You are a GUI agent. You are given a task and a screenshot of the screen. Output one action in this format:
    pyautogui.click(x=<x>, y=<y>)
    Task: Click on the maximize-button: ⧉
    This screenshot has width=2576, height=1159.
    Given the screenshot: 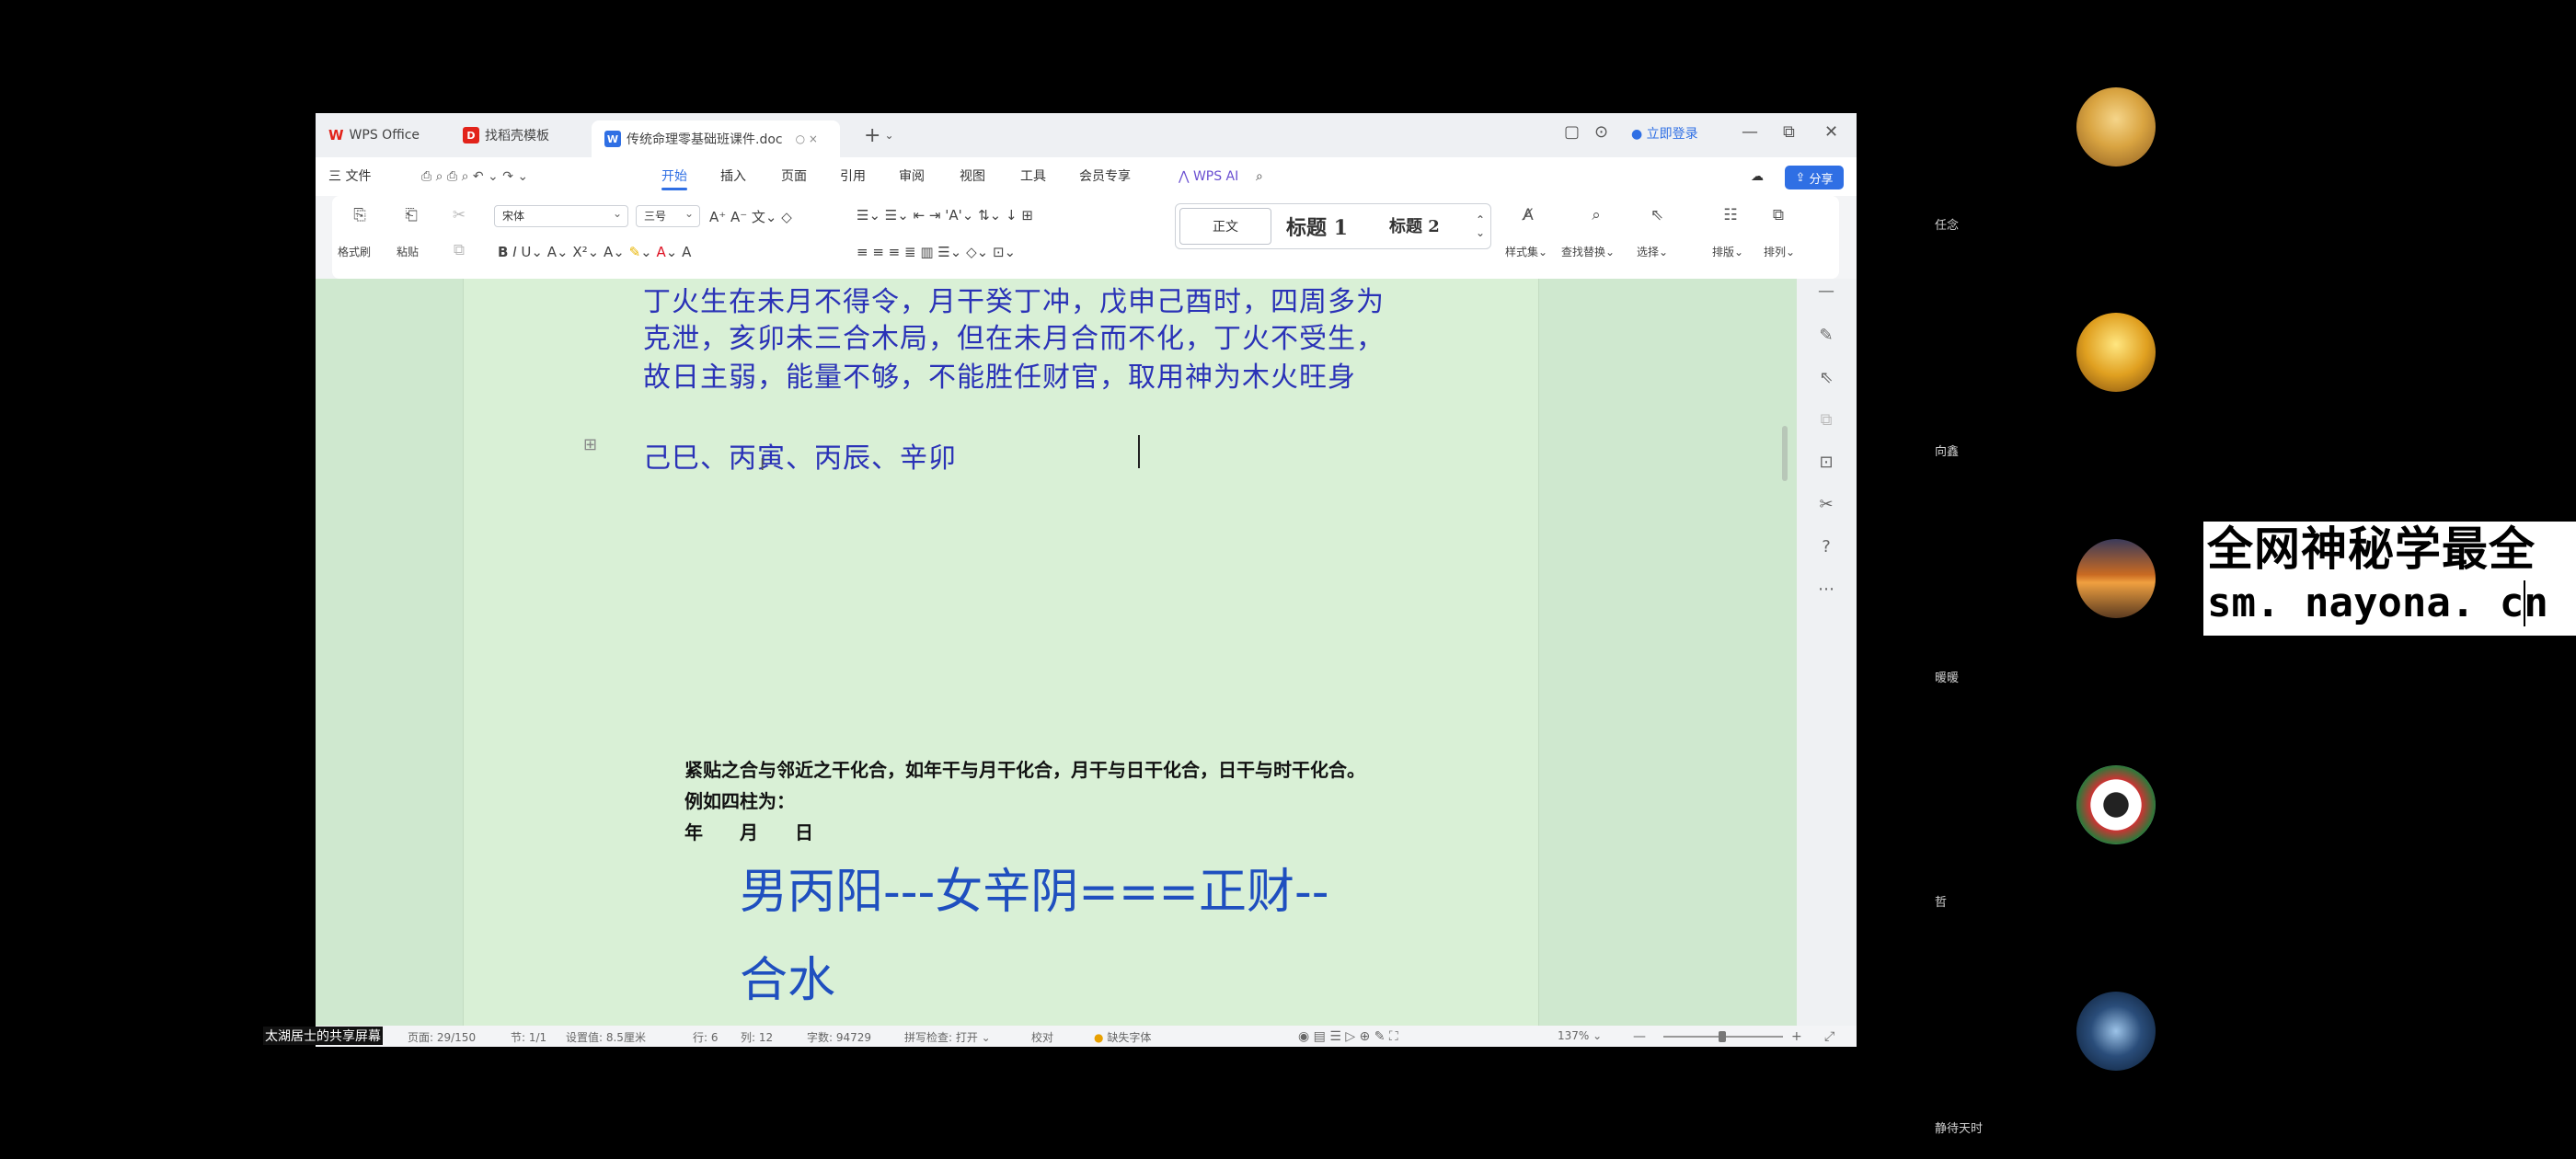 What is the action you would take?
    pyautogui.click(x=1789, y=132)
    